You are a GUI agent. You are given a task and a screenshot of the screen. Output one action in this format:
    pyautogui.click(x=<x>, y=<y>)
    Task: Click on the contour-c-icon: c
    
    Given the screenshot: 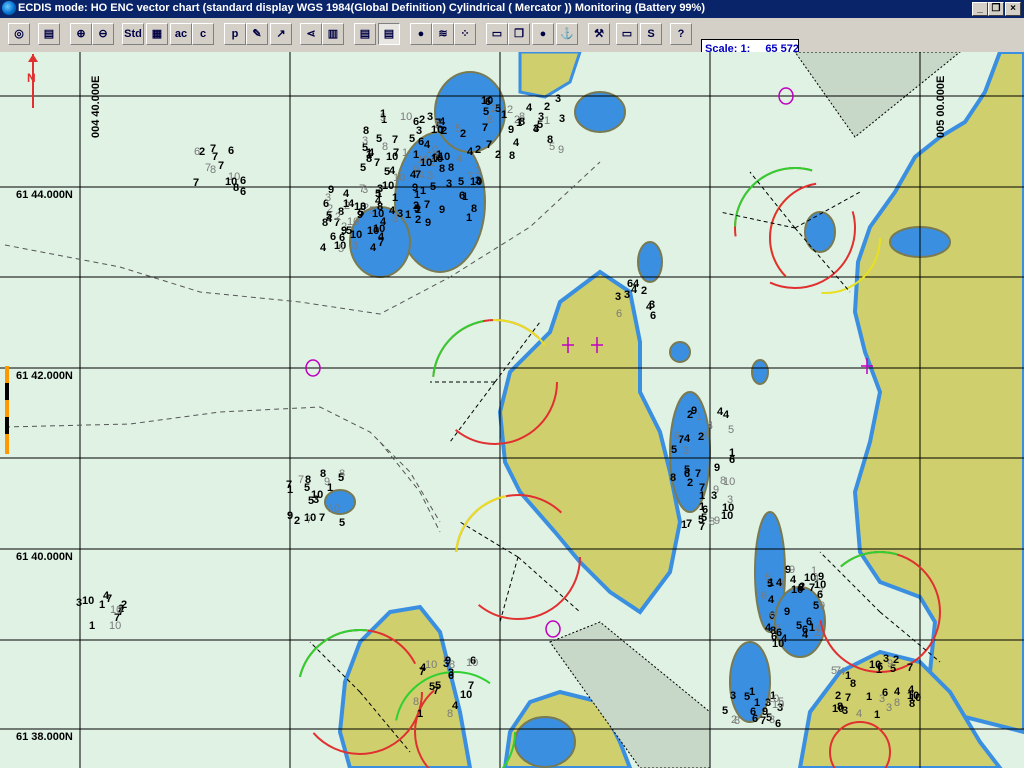 What is the action you would take?
    pyautogui.click(x=203, y=34)
    